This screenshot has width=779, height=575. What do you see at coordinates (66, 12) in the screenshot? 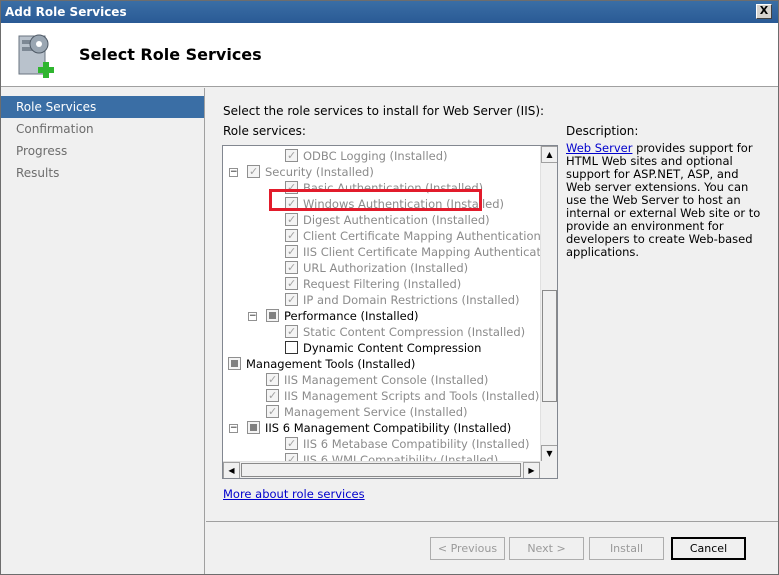
I see `window-title: Add Role Services` at bounding box center [66, 12].